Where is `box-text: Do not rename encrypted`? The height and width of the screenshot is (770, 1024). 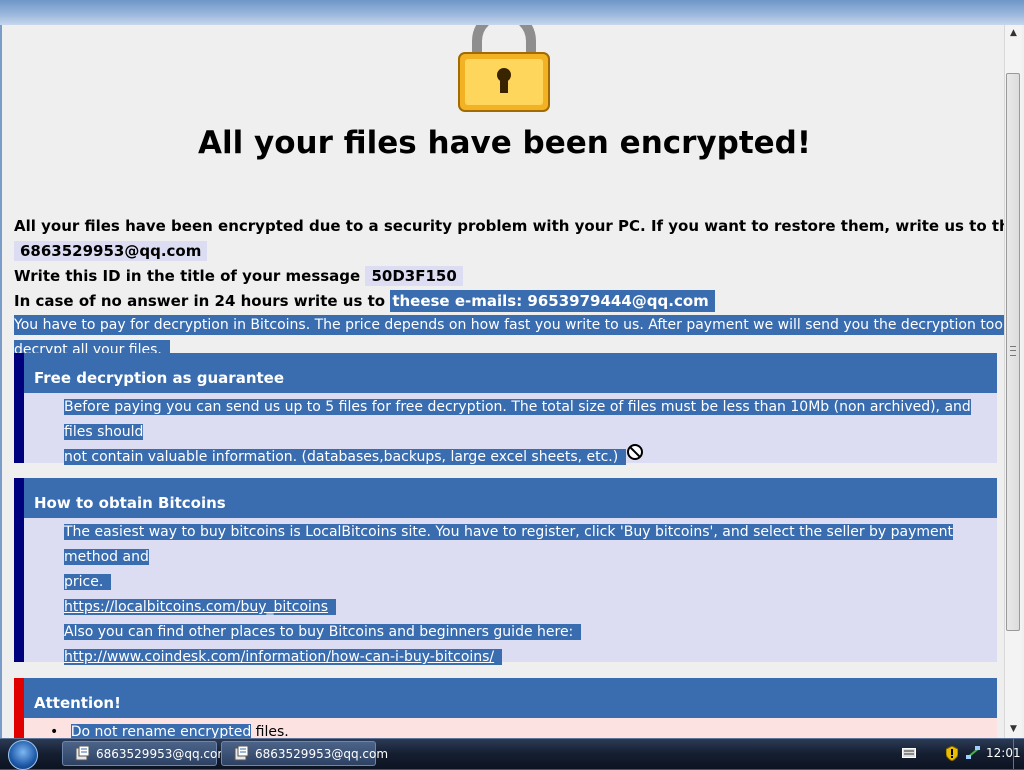
box-text: Do not rename encrypted is located at coordinates (161, 731).